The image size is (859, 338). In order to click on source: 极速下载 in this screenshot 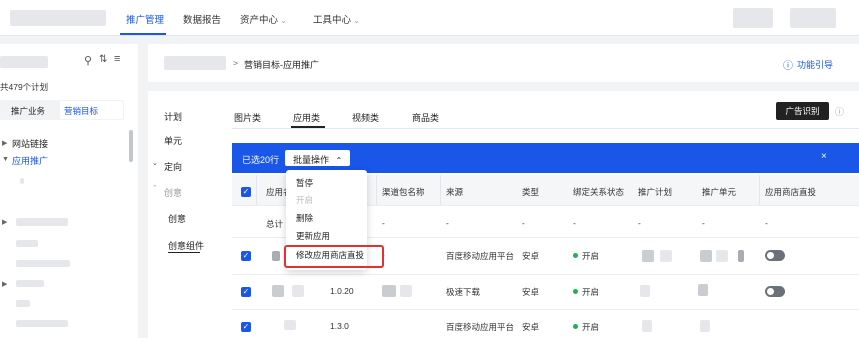, I will do `click(463, 292)`.